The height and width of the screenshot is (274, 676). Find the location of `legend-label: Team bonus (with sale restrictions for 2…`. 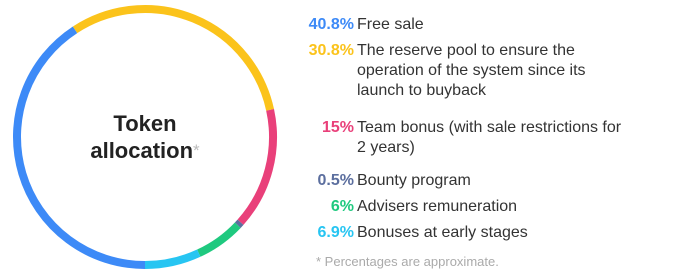

legend-label: Team bonus (with sale restrictions for 2… is located at coordinates (489, 137).